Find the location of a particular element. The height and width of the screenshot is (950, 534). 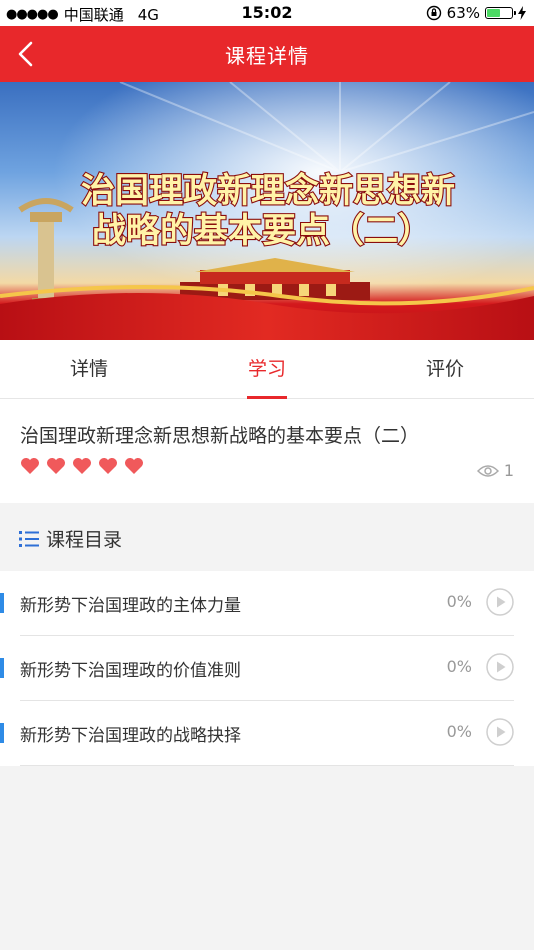

course-info: 治国理政新理念新思想新战略的基本要点（二） 1 is located at coordinates (267, 451).